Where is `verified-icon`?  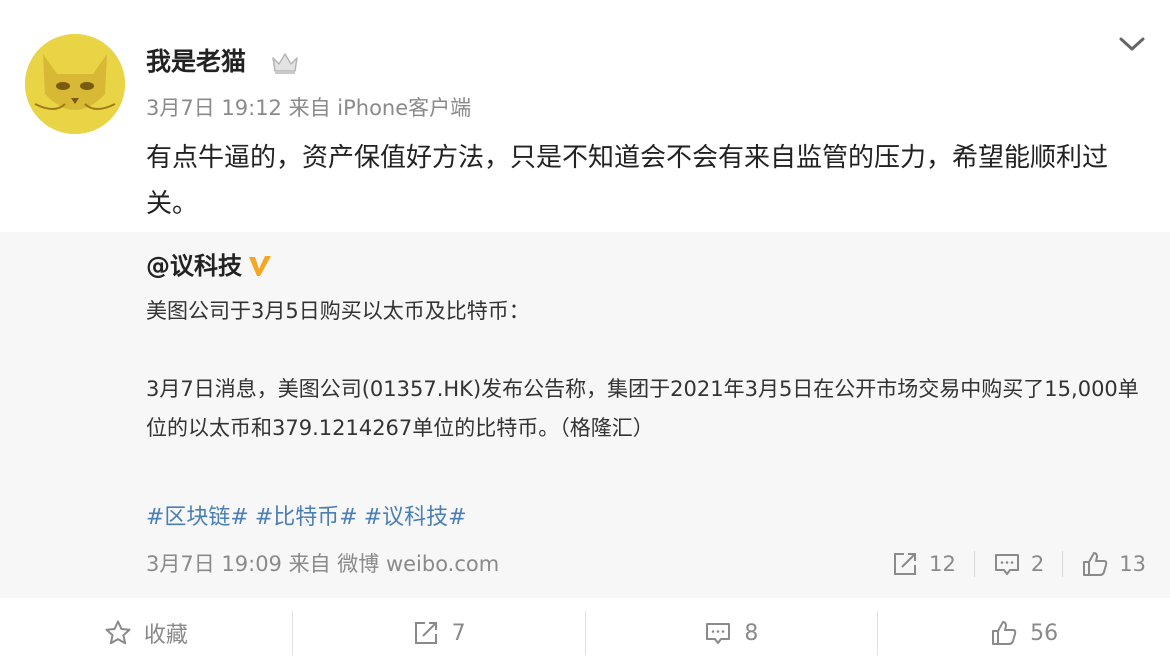
verified-icon is located at coordinates (260, 266).